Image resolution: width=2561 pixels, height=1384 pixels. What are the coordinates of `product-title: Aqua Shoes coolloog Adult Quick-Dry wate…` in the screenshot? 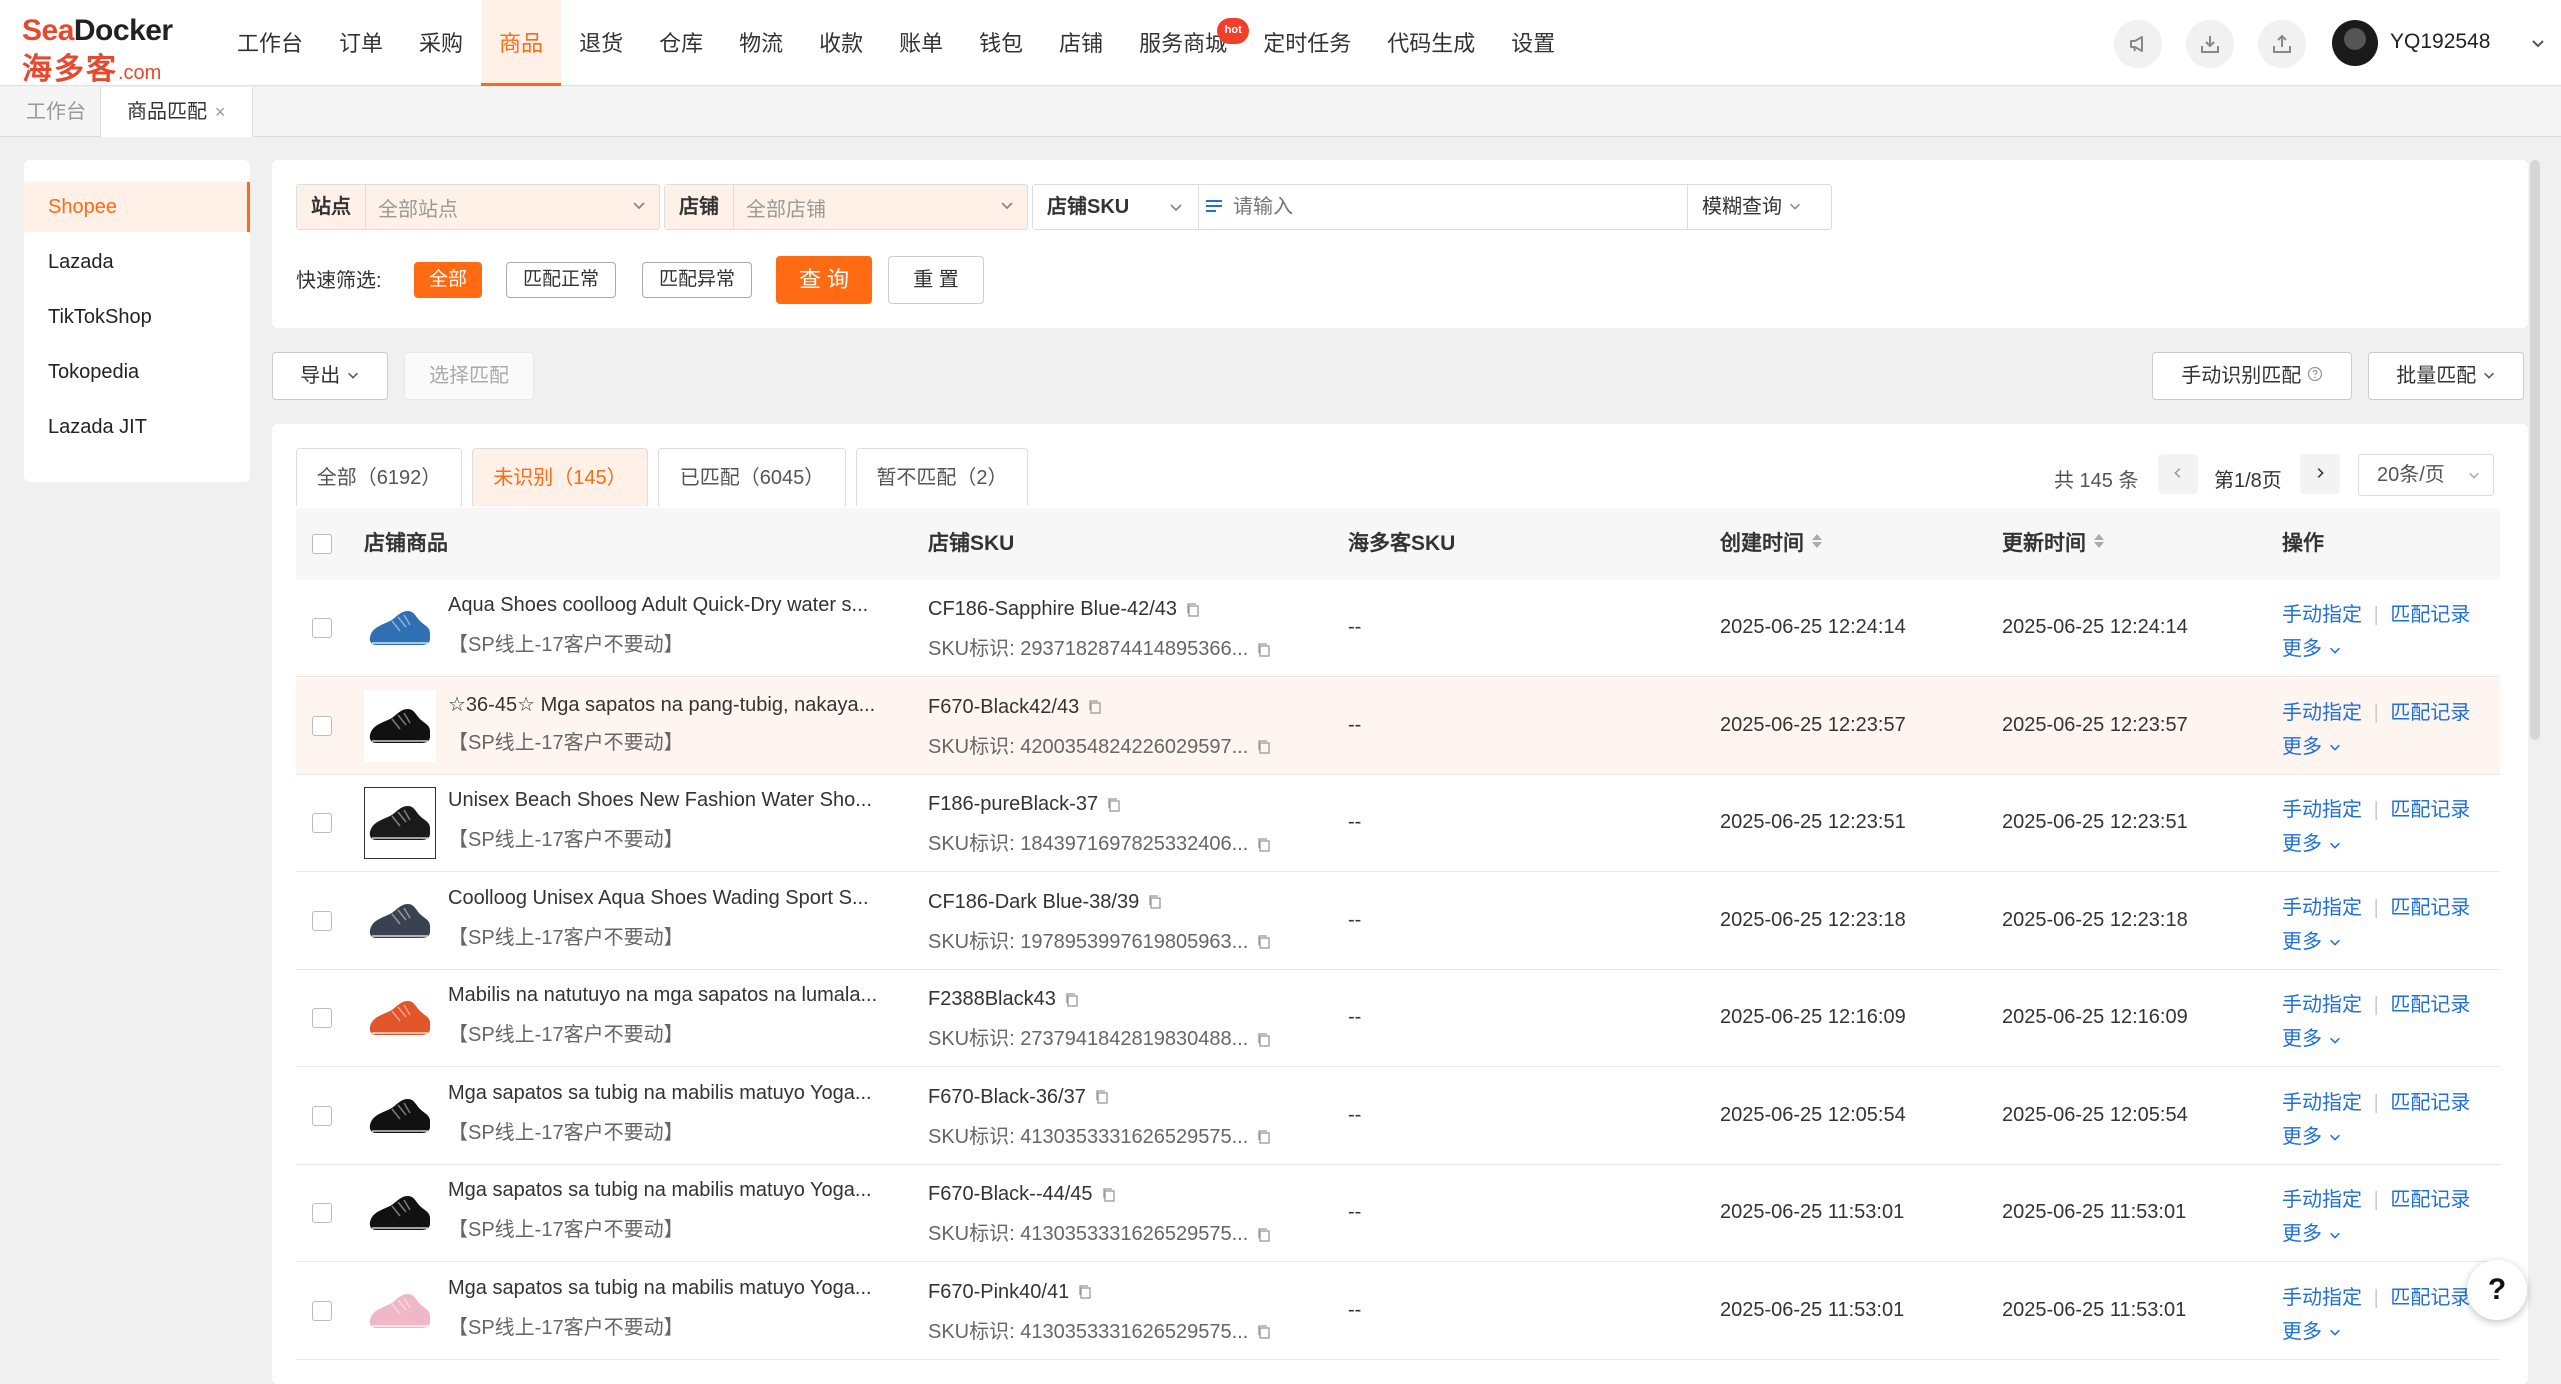 It's located at (672, 605).